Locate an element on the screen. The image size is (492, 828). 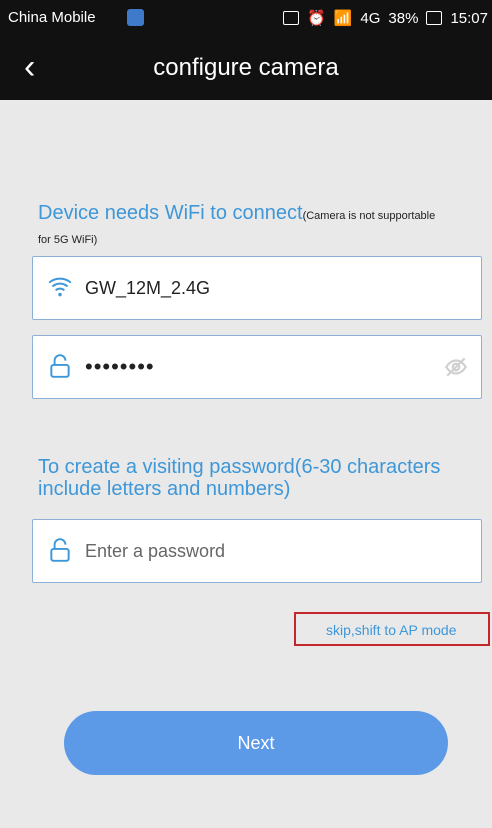
eye-off-icon is located at coordinates (456, 369).